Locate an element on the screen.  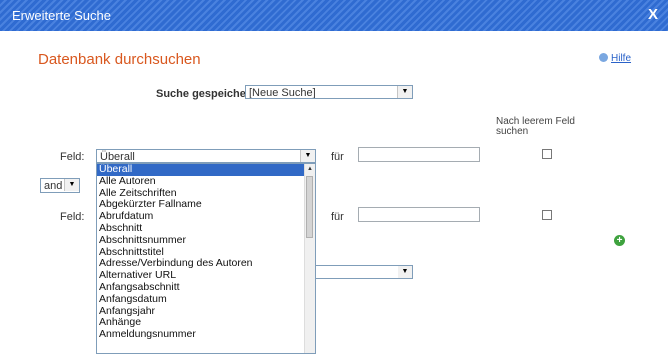
dropdown-scrollbar: ▲ is located at coordinates (309, 258).